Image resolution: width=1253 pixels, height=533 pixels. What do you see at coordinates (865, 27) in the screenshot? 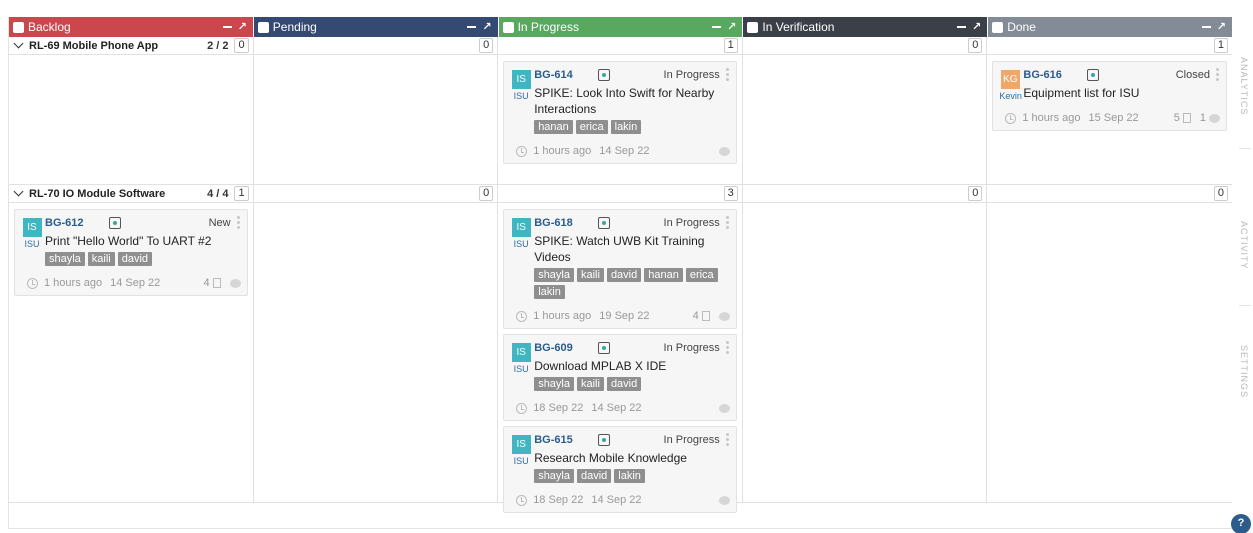
I see `column-header: In Verification ↗` at bounding box center [865, 27].